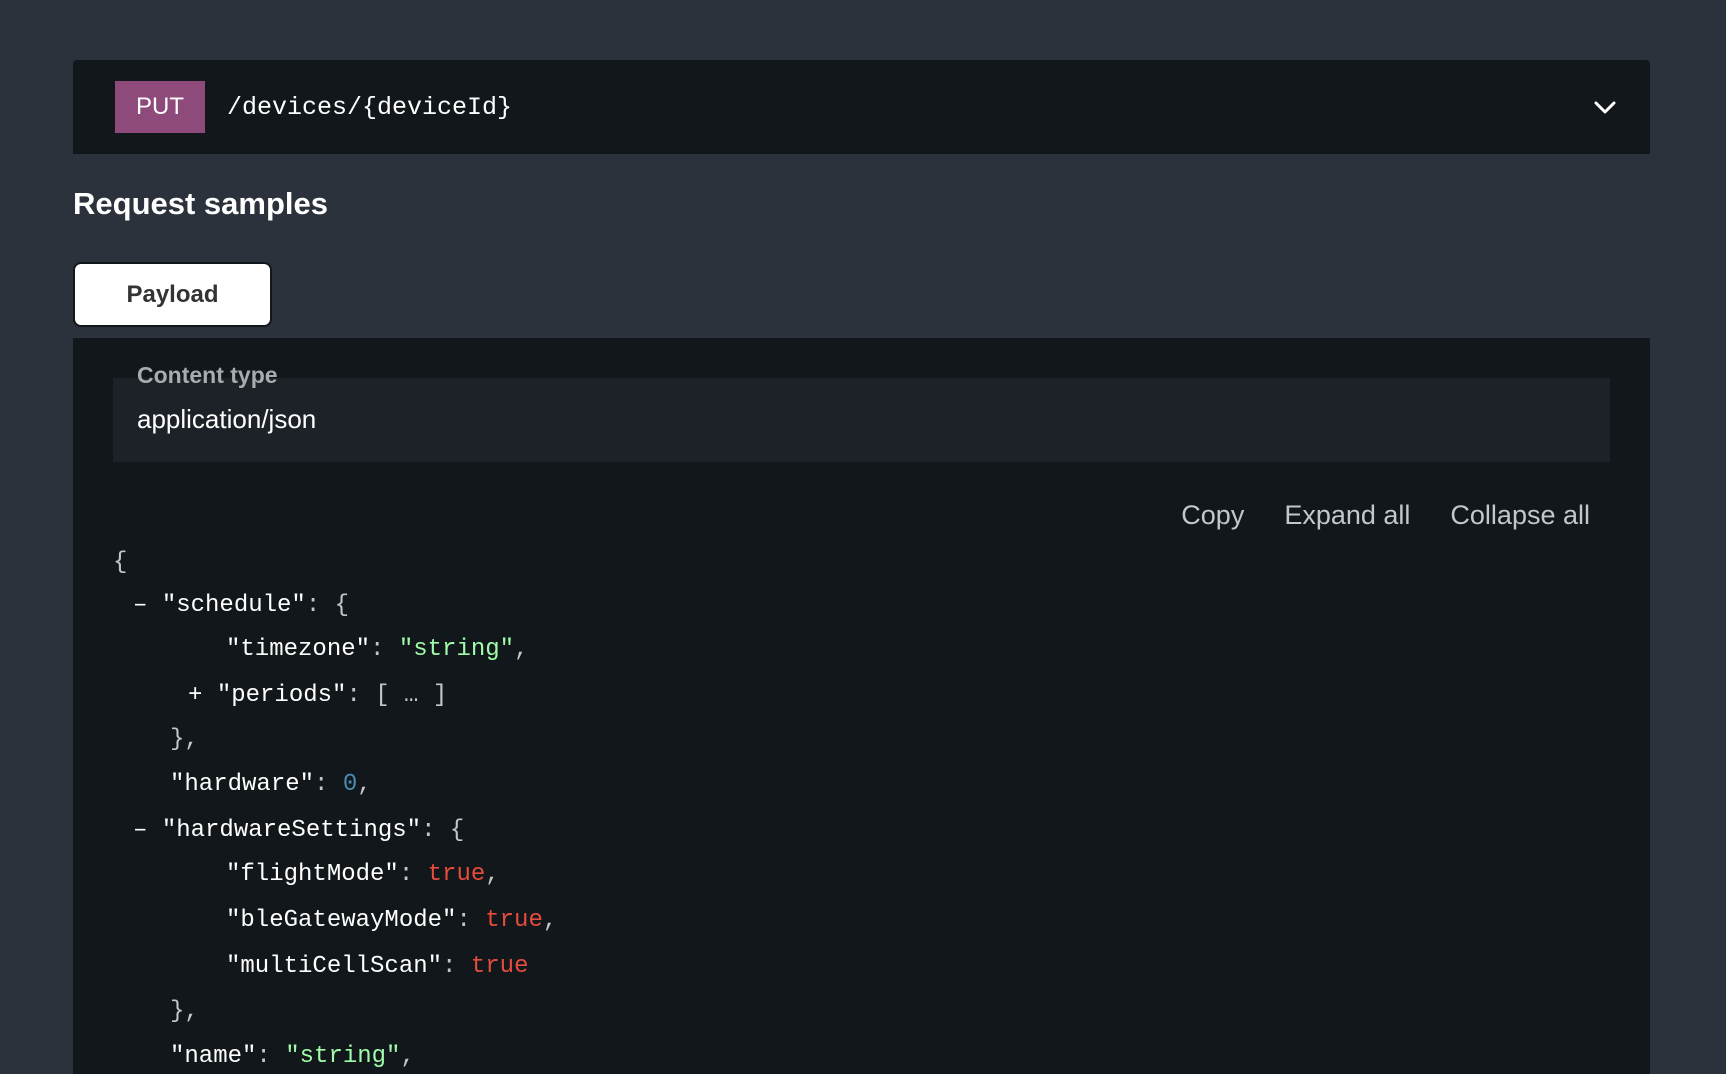 The image size is (1726, 1074). What do you see at coordinates (299, 830) in the screenshot?
I see `json-line: – "hardwareSettings": {` at bounding box center [299, 830].